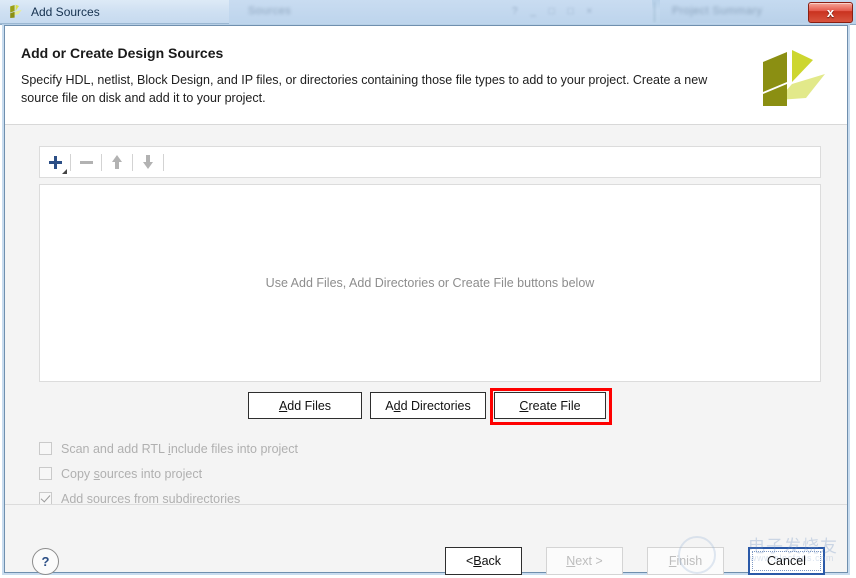 The width and height of the screenshot is (856, 578). I want to click on arrow-down-icon, so click(148, 162).